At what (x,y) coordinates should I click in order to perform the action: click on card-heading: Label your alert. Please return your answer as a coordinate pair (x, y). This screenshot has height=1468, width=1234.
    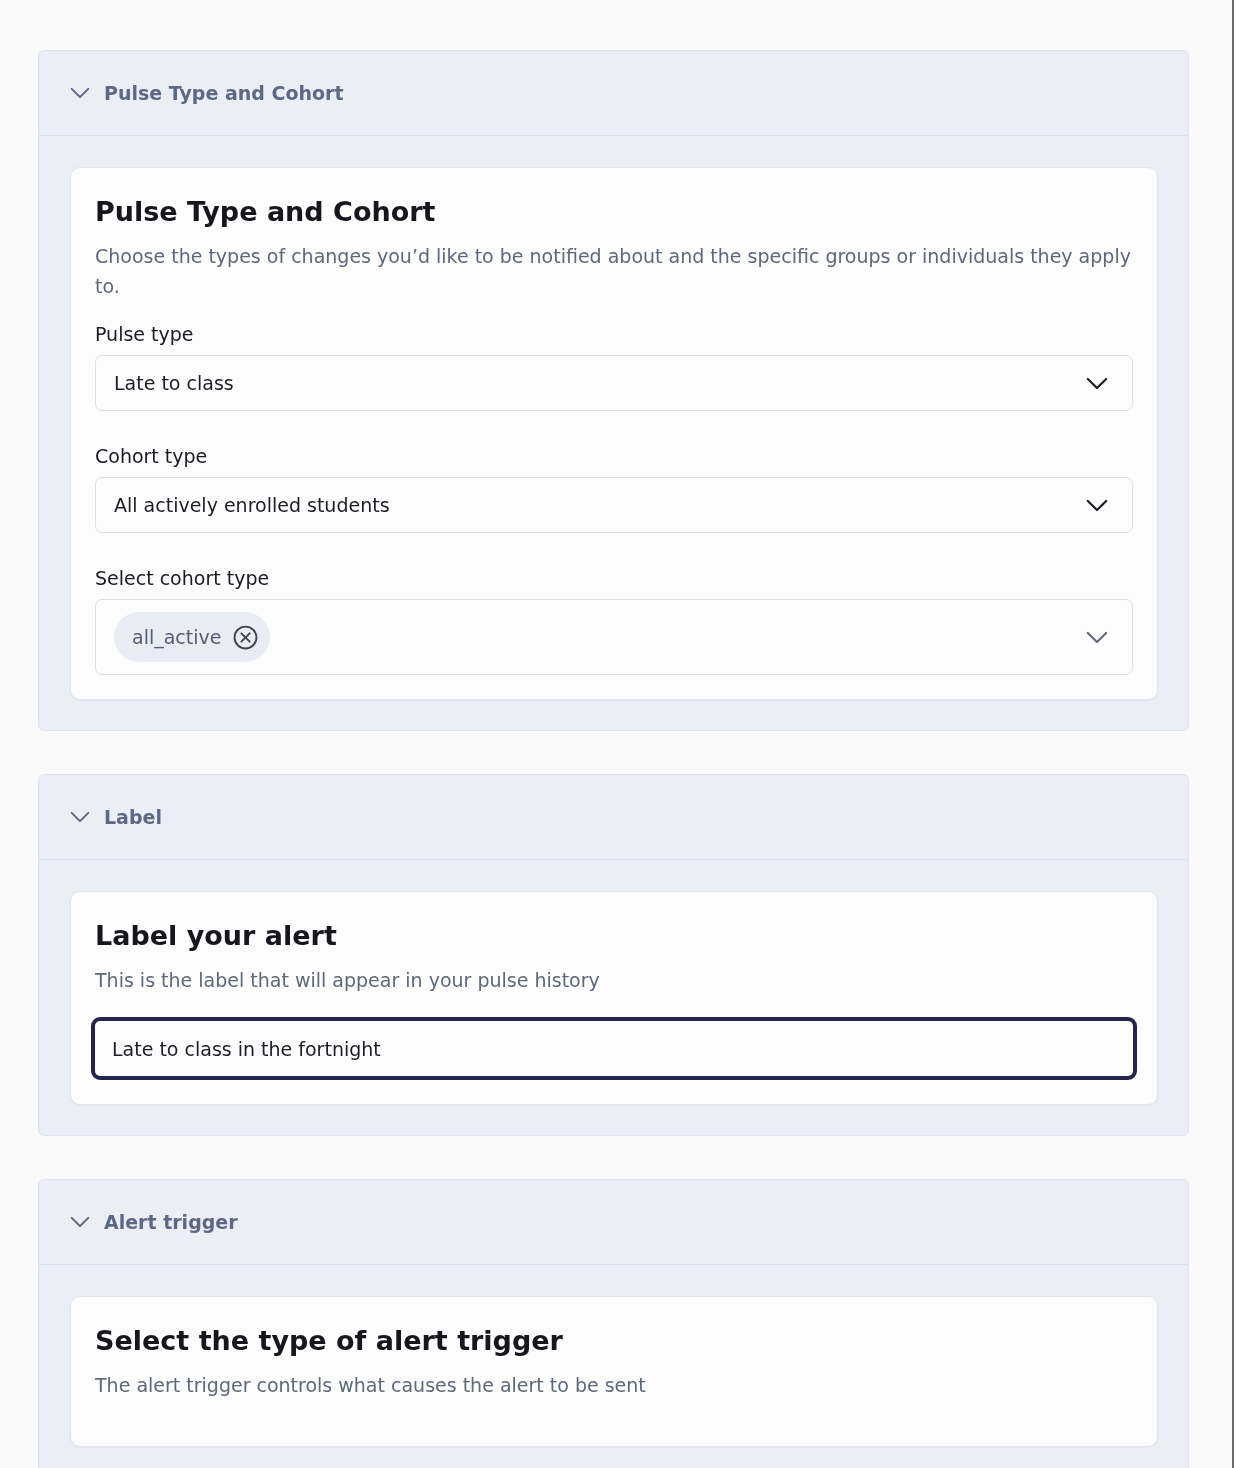
    Looking at the image, I should click on (216, 935).